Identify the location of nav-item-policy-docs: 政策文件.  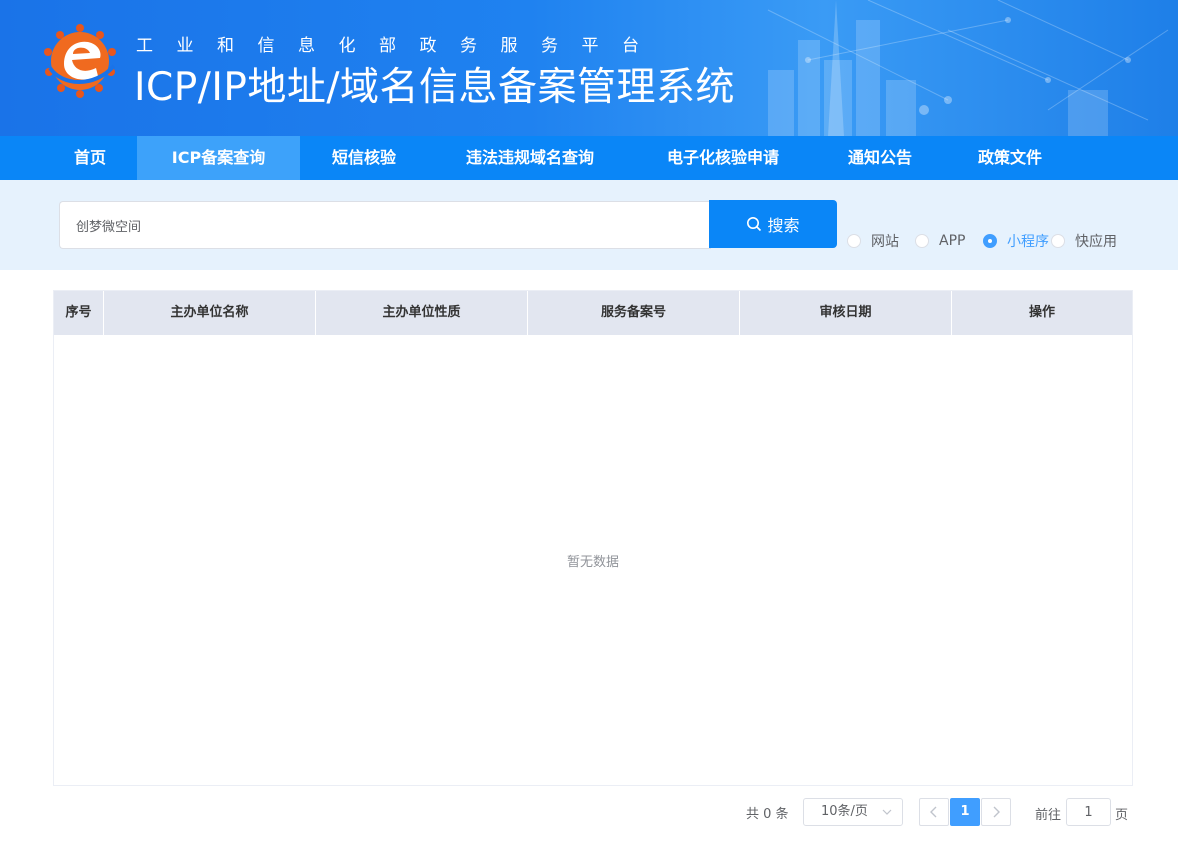
(1010, 158).